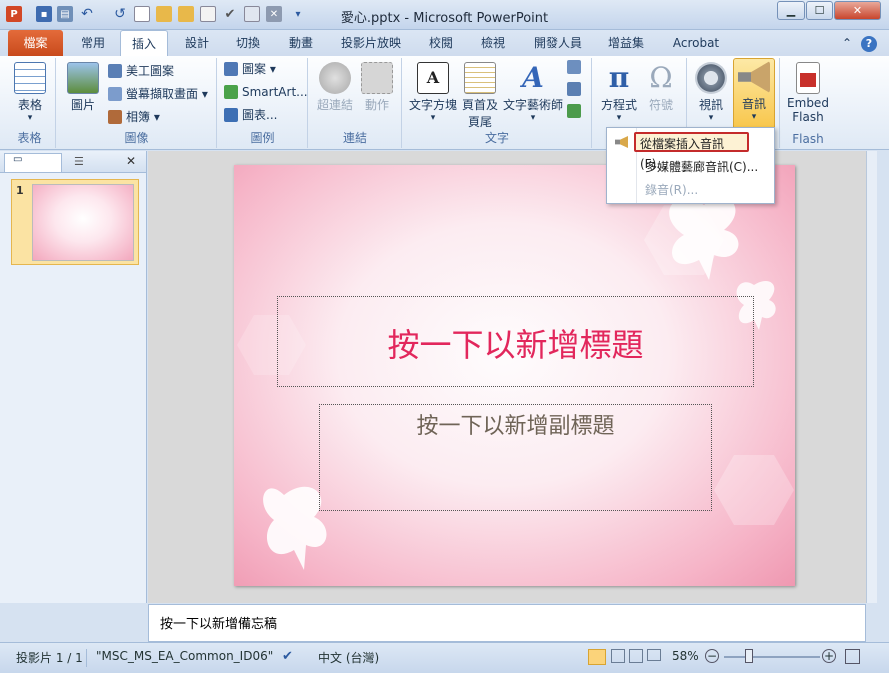  I want to click on outline-tab: ☰, so click(95, 163).